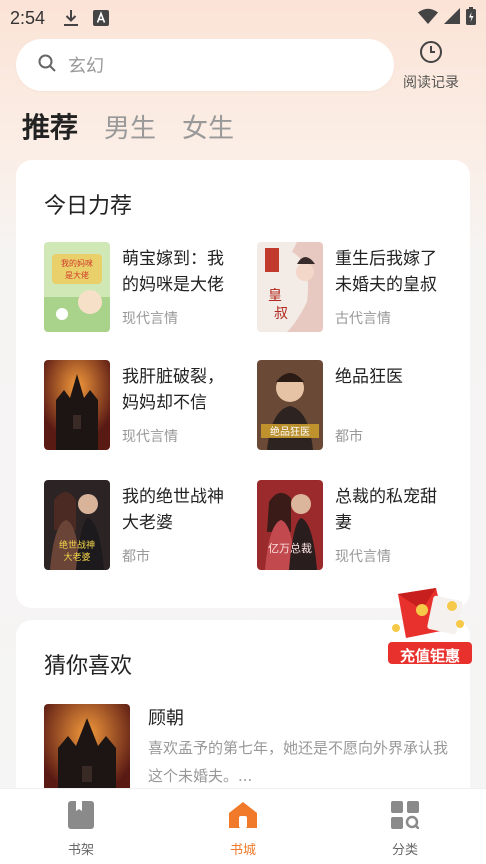 This screenshot has width=486, height=864. I want to click on book-item: 亿万总裁 总裁的私宠甜妻 现代言情, so click(355, 525).